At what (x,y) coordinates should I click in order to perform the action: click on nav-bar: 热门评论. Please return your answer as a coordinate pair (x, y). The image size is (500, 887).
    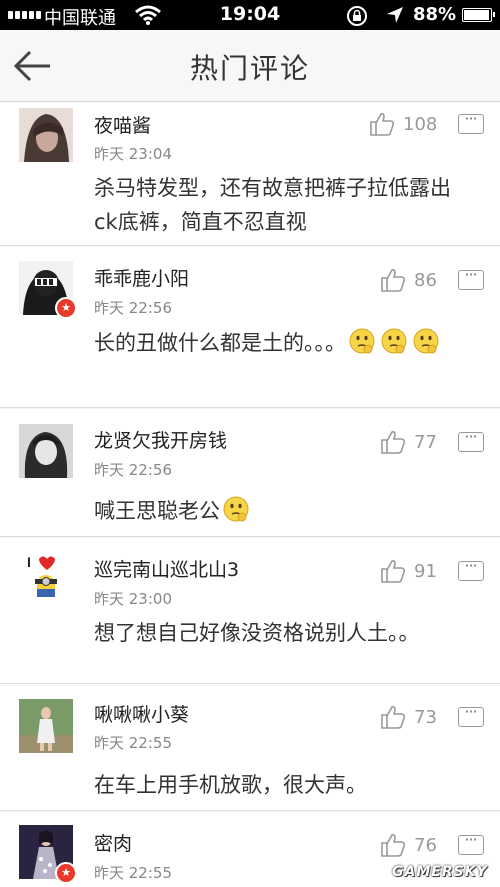
    Looking at the image, I should click on (250, 66).